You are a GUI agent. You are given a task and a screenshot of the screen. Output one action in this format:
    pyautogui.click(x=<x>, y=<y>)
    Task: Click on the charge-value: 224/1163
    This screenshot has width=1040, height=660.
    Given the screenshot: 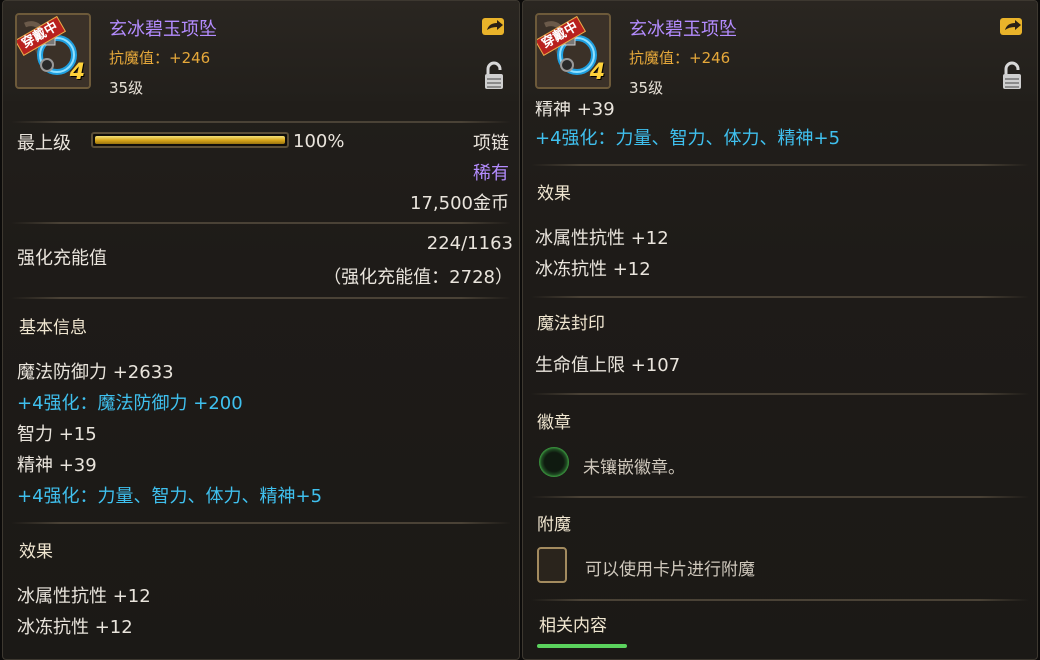 What is the action you would take?
    pyautogui.click(x=469, y=243)
    